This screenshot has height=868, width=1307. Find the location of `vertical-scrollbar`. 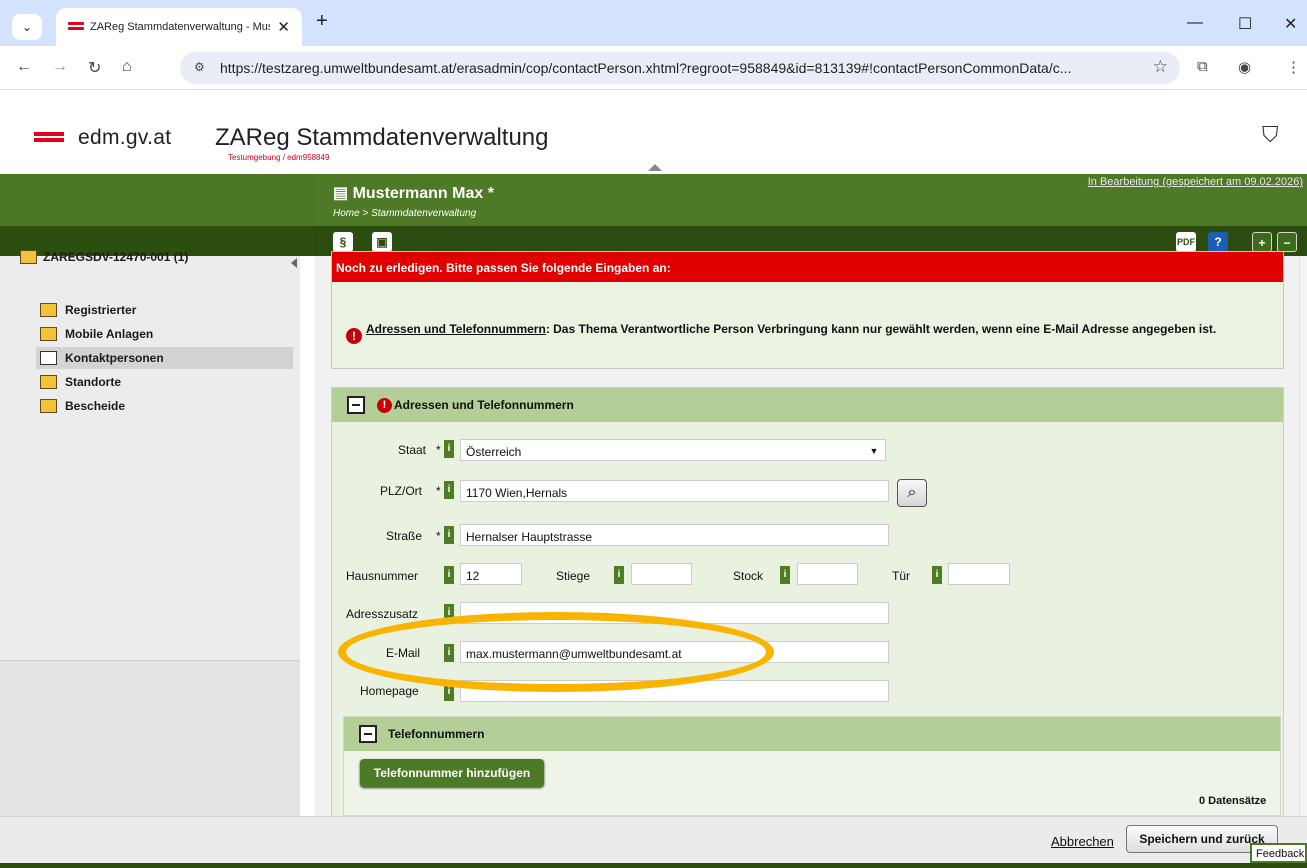

vertical-scrollbar is located at coordinates (1303, 536).